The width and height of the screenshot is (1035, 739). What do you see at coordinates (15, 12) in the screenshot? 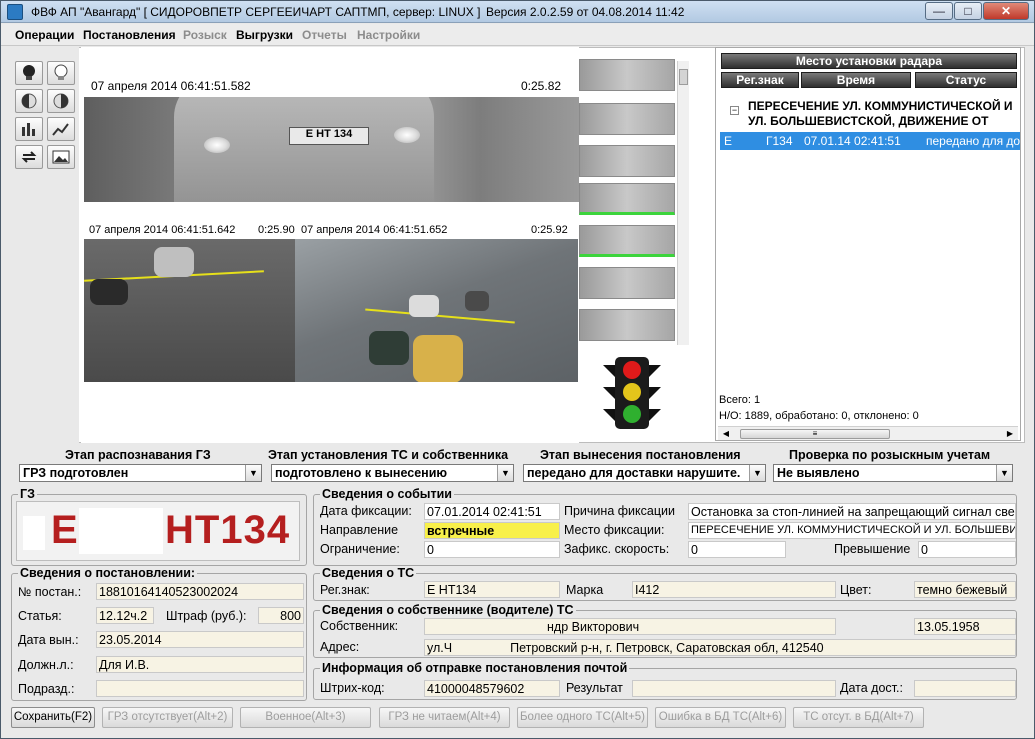
I see `app-icon` at bounding box center [15, 12].